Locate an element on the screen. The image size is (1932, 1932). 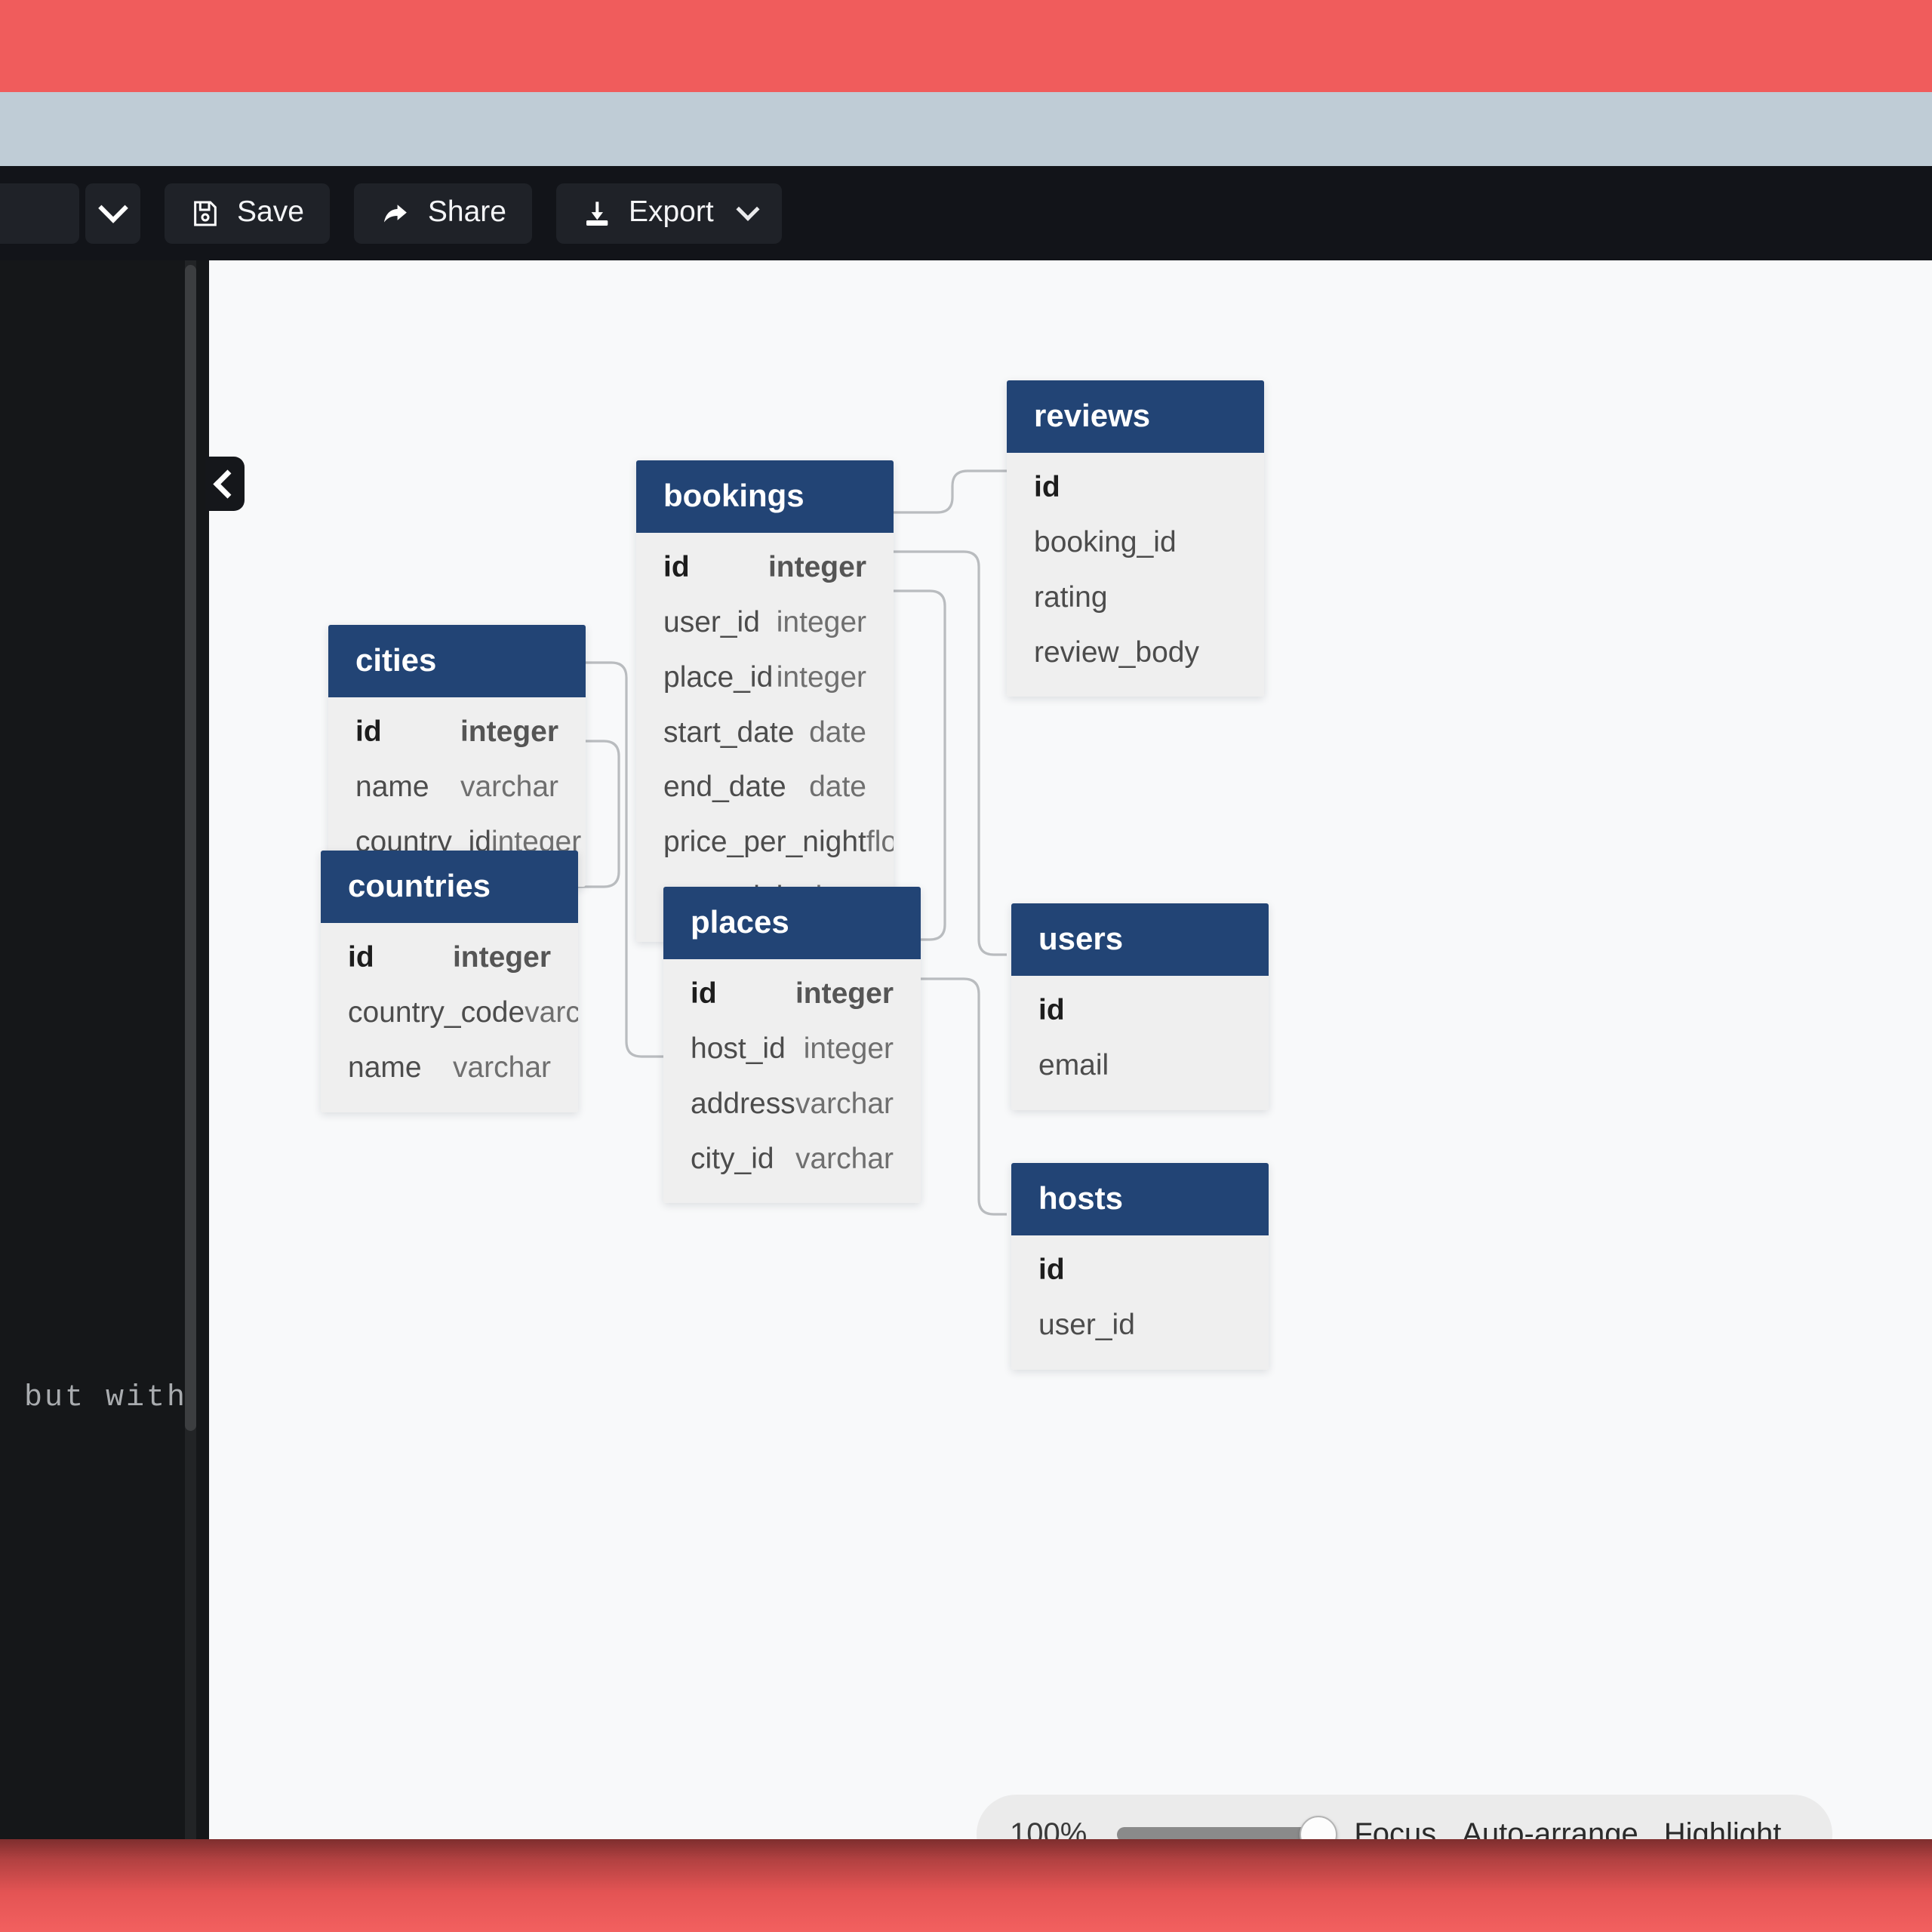
top-grey-banner is located at coordinates (966, 129).